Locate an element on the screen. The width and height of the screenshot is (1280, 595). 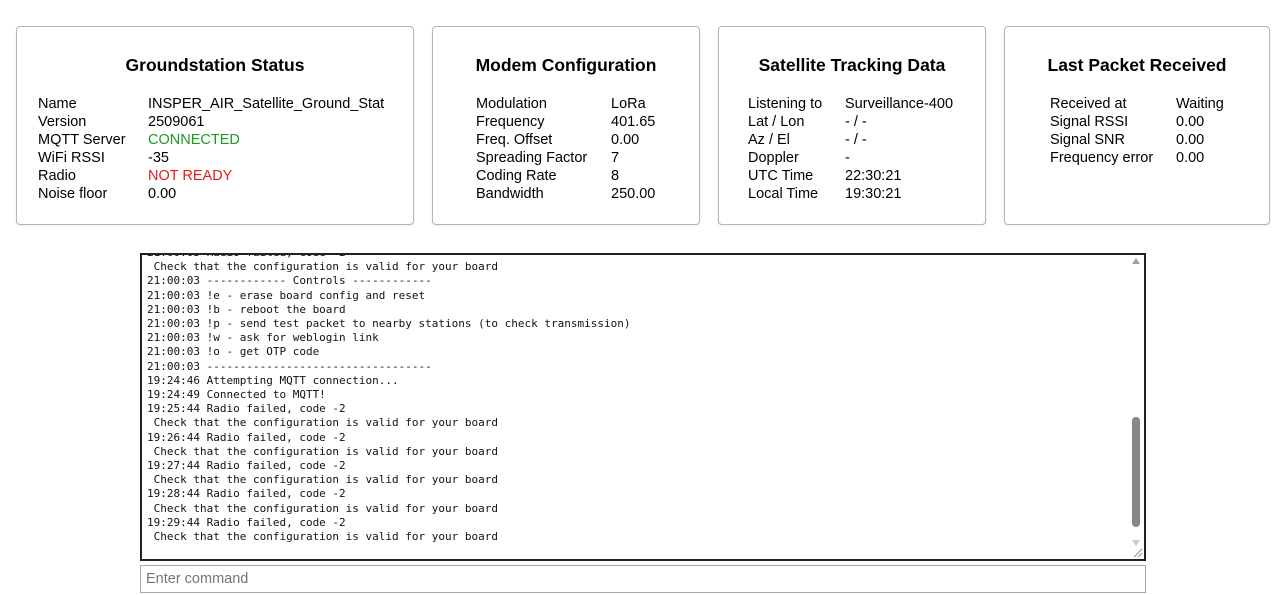
pkt-freqerr-label: Frequency error is located at coordinates (1102, 158).